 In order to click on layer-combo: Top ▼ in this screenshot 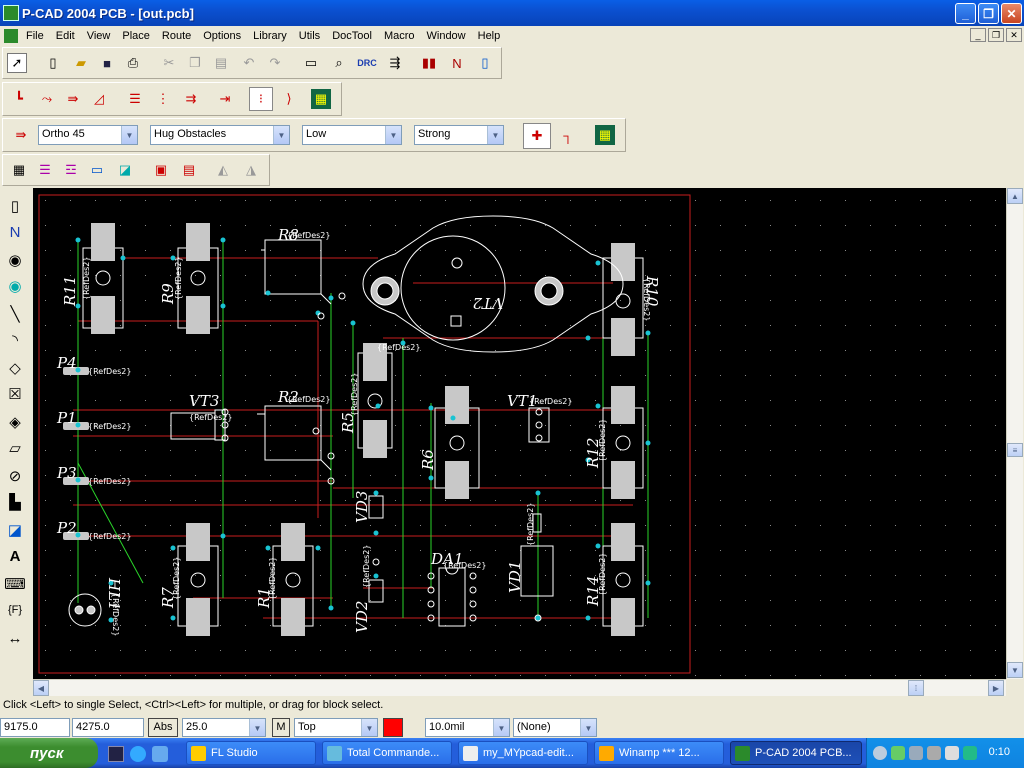, I will do `click(336, 727)`.